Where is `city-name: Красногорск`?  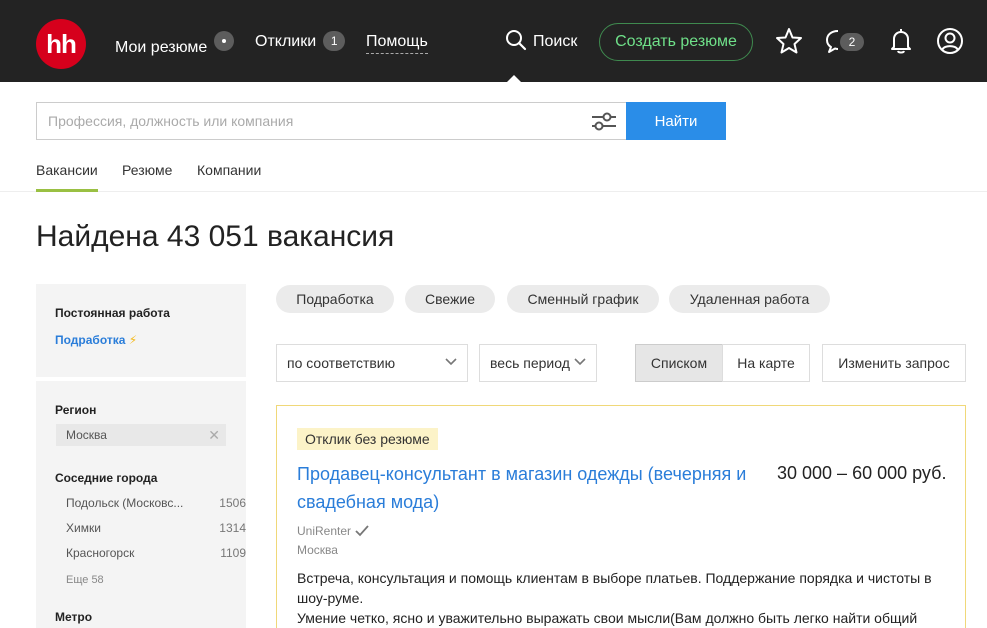 city-name: Красногорск is located at coordinates (100, 553).